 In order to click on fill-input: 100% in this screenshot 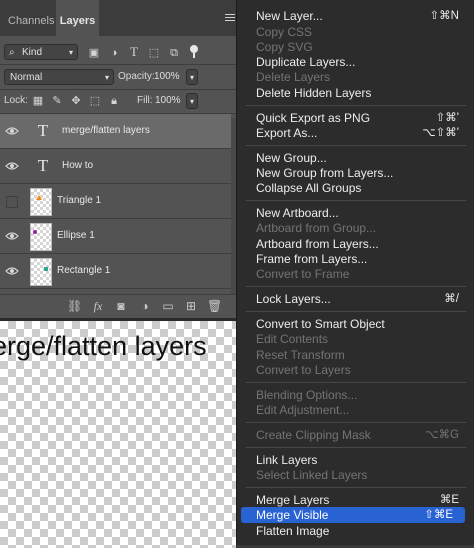, I will do `click(170, 101)`.